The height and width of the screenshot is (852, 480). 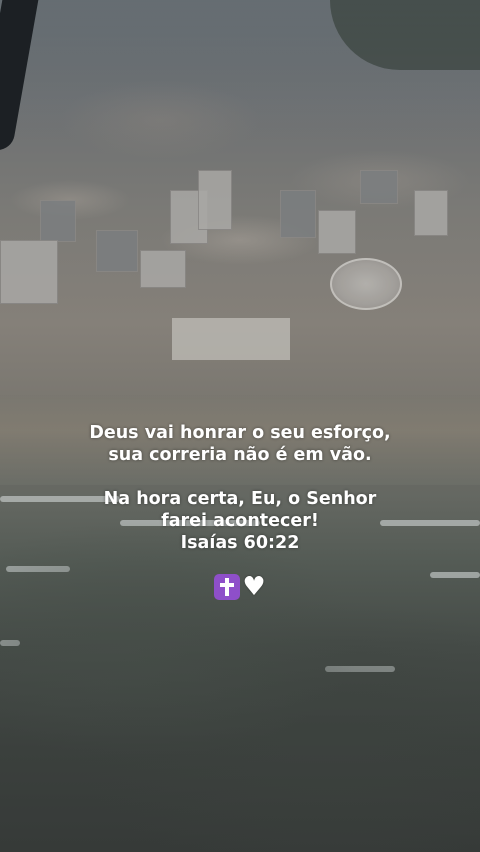 What do you see at coordinates (227, 587) in the screenshot?
I see `latin-cross-emoji-icon` at bounding box center [227, 587].